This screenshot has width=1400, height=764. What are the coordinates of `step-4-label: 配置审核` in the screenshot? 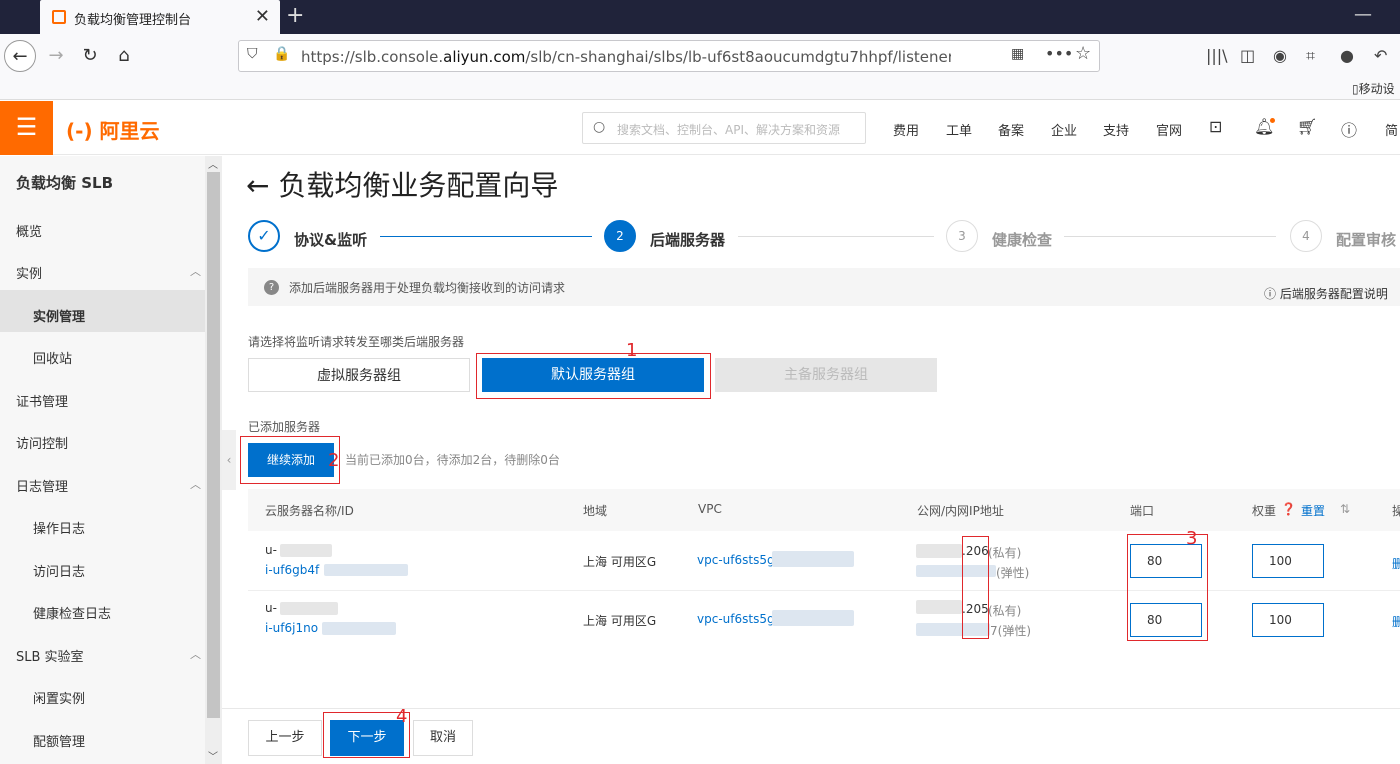 It's located at (1366, 240).